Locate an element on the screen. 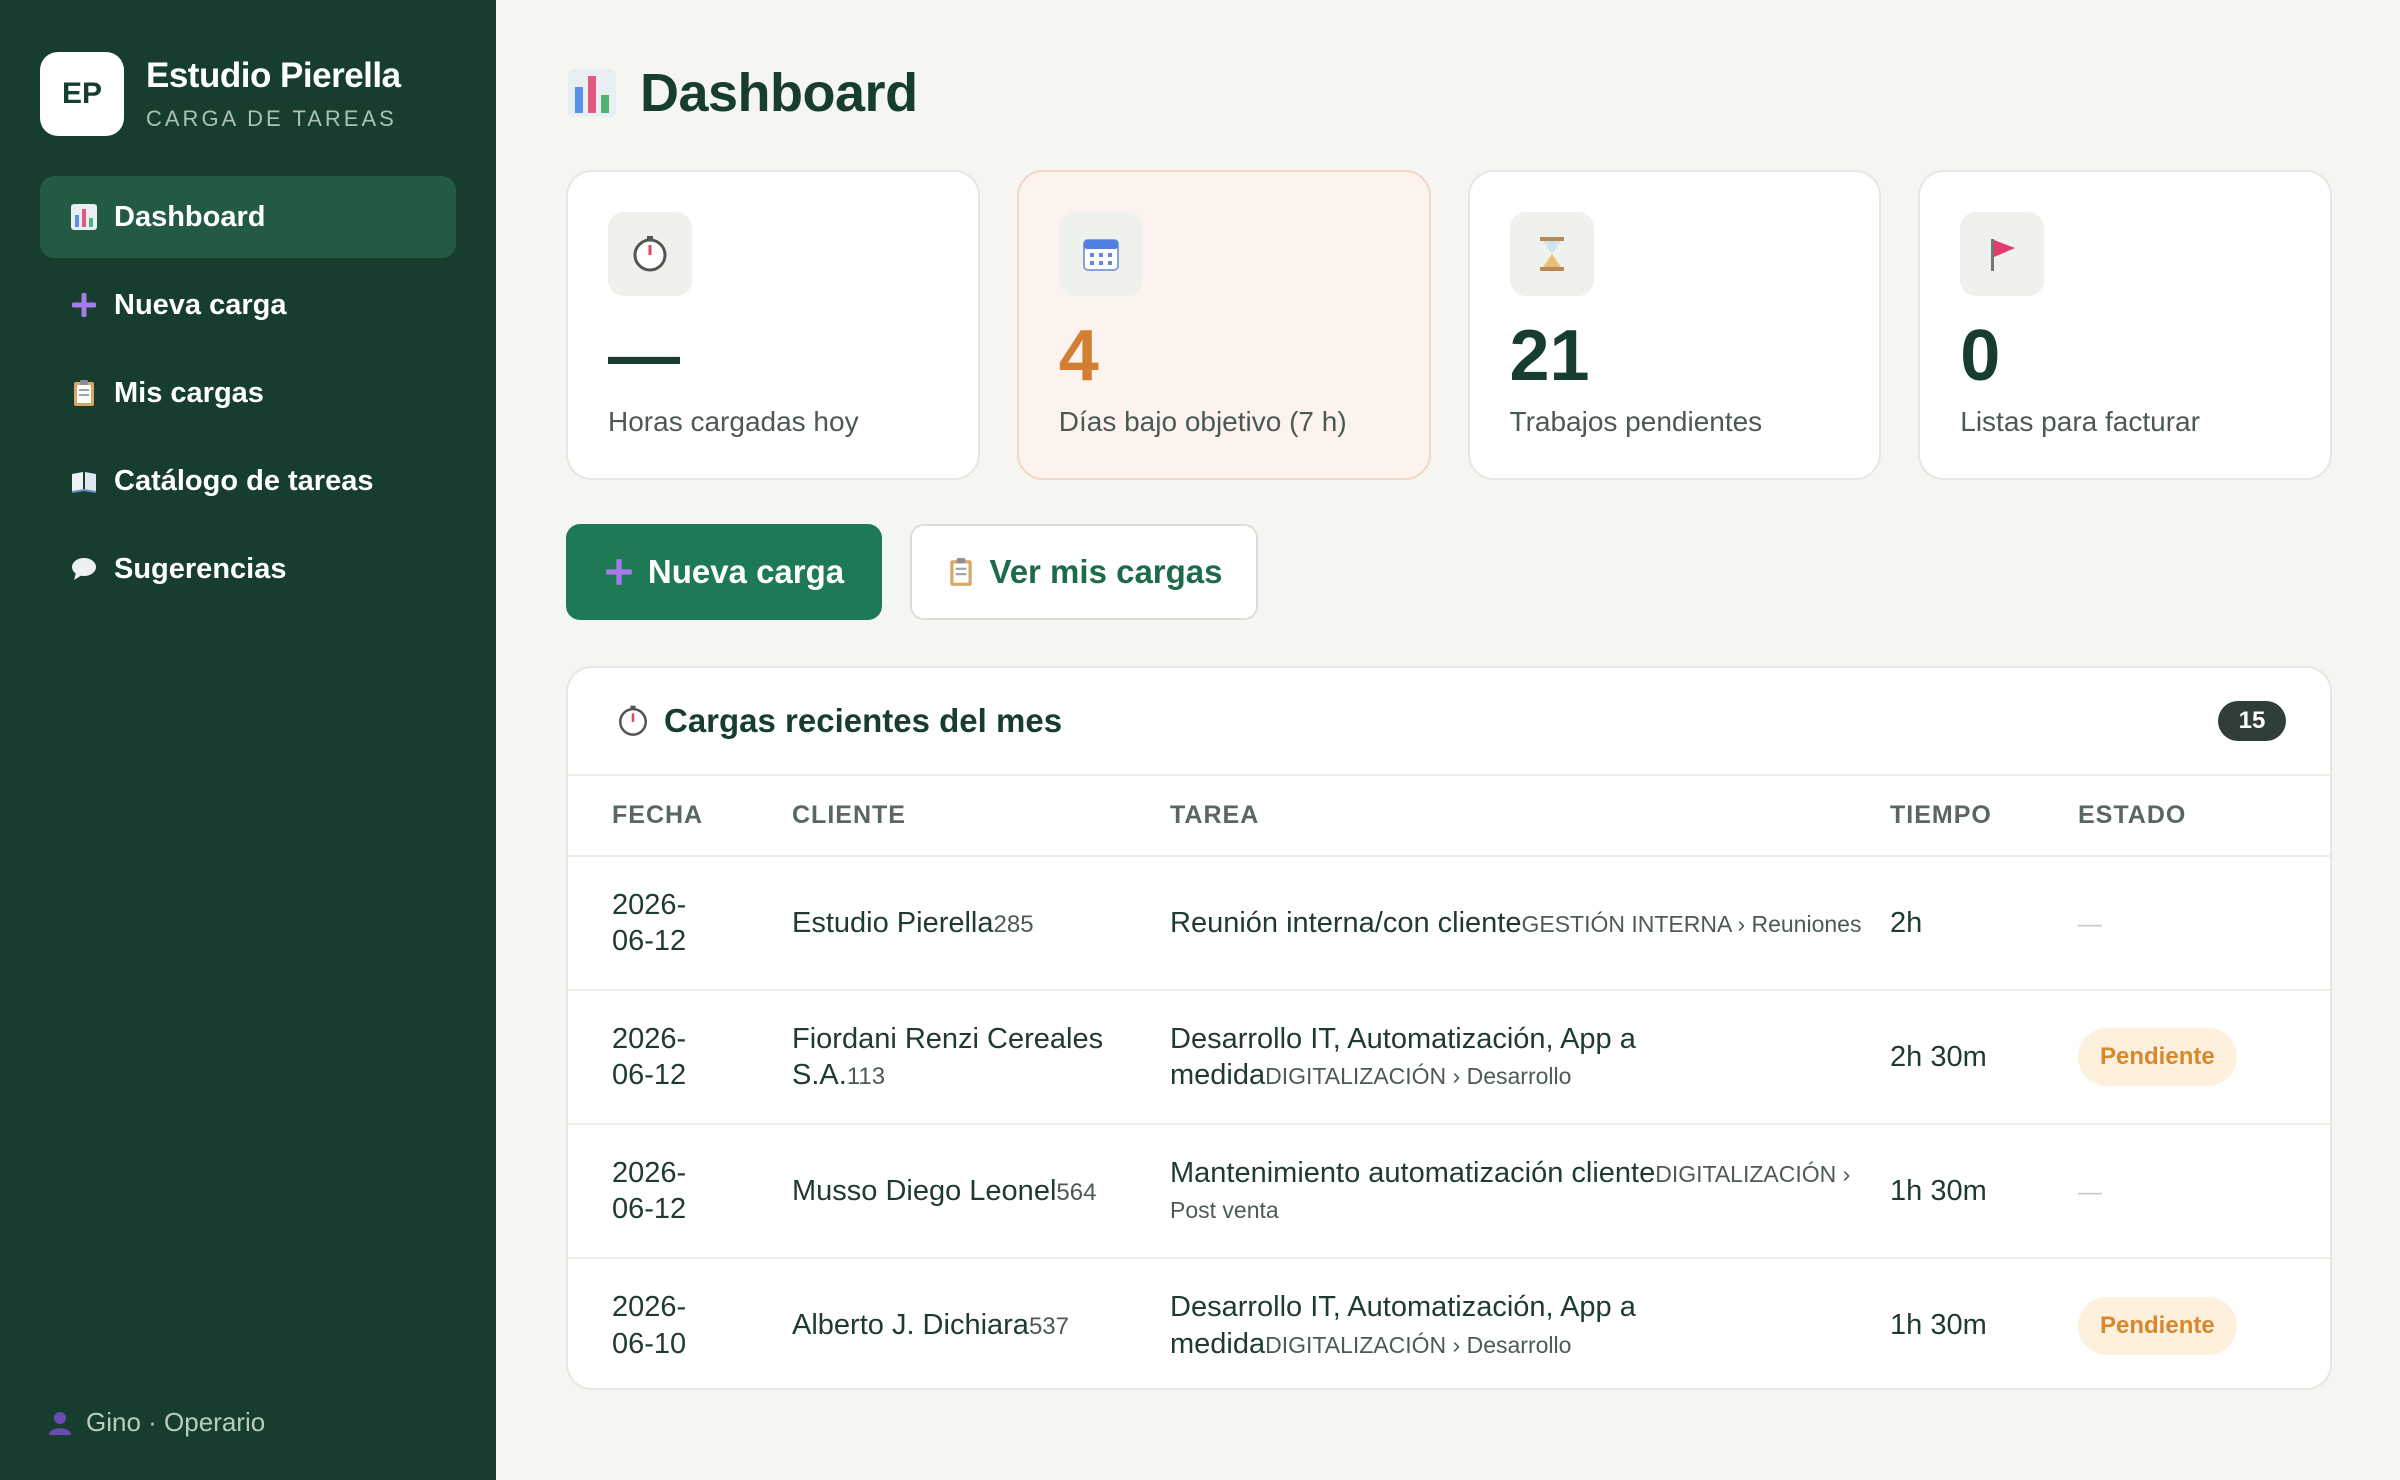  sidebar-item-nueva-carga: Nueva carga is located at coordinates (248, 305).